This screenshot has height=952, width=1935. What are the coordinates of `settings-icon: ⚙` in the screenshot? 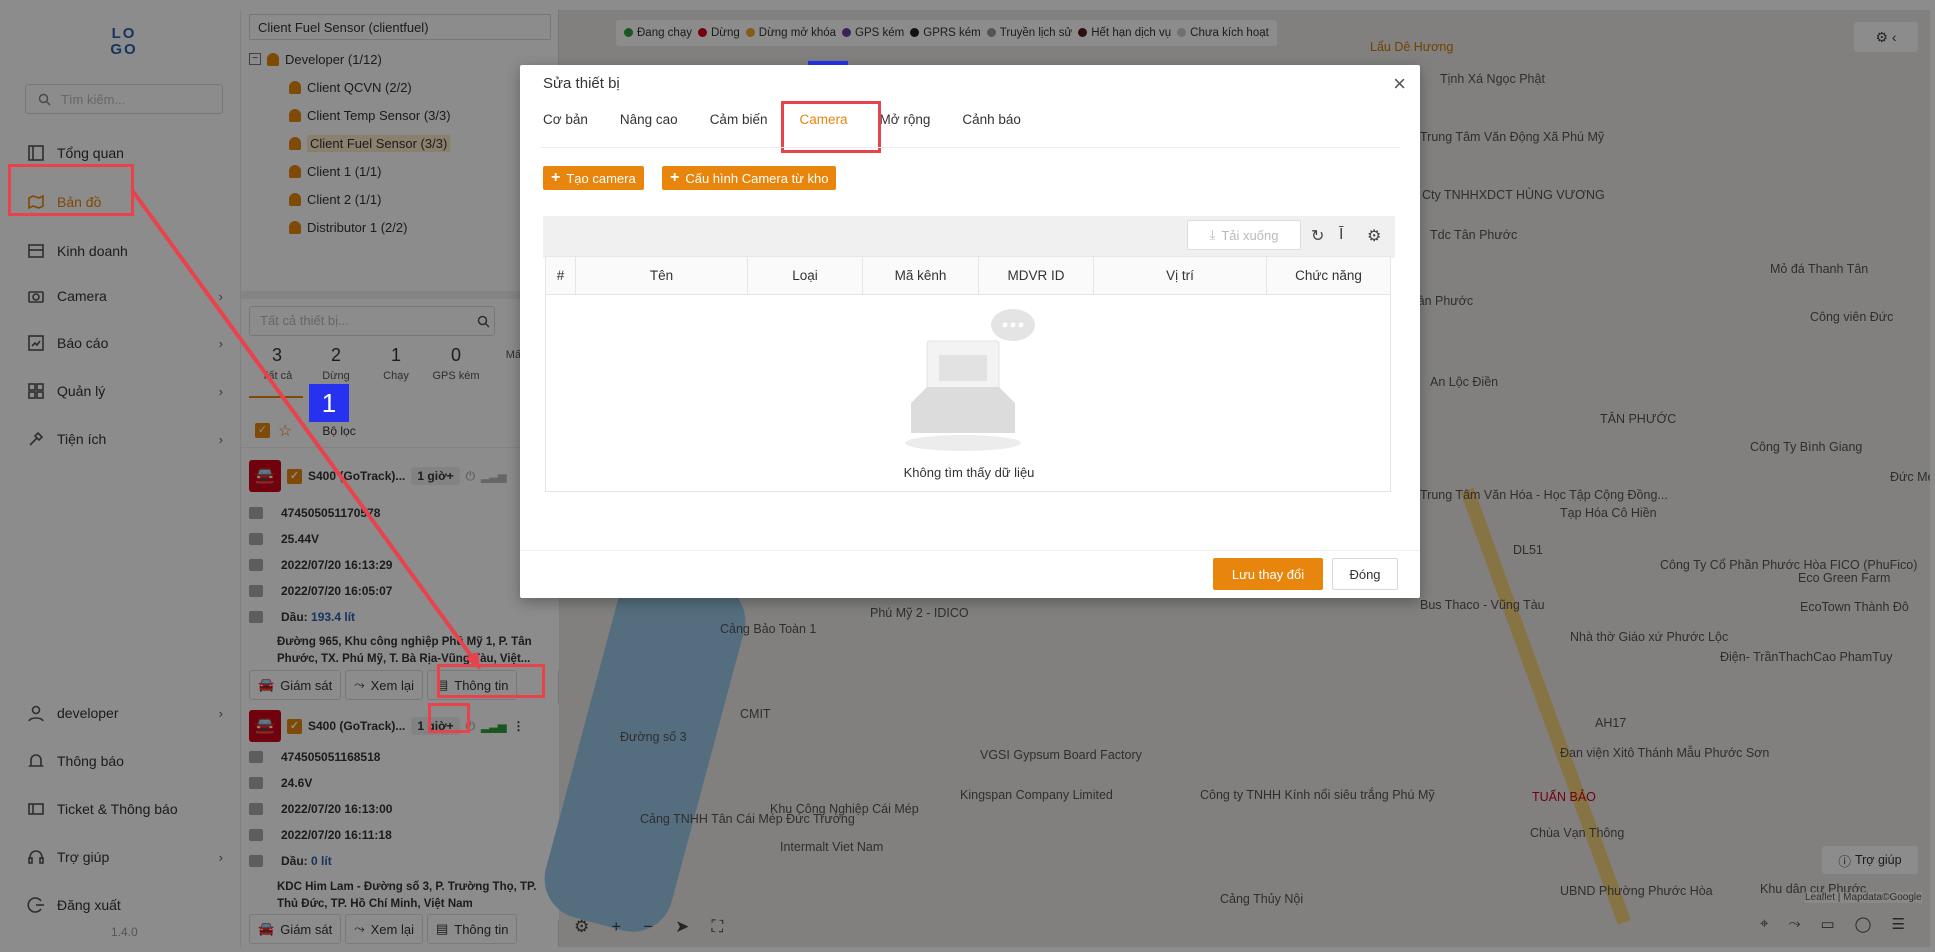 It's located at (1374, 236).